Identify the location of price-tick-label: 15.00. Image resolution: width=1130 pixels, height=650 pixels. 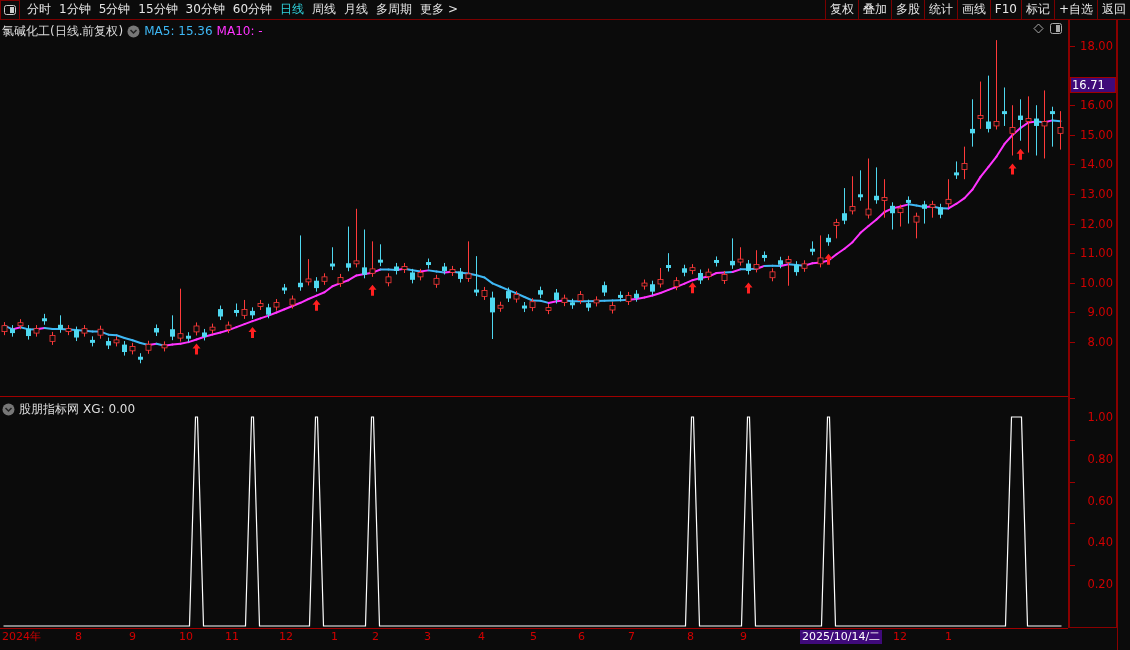
(1096, 134).